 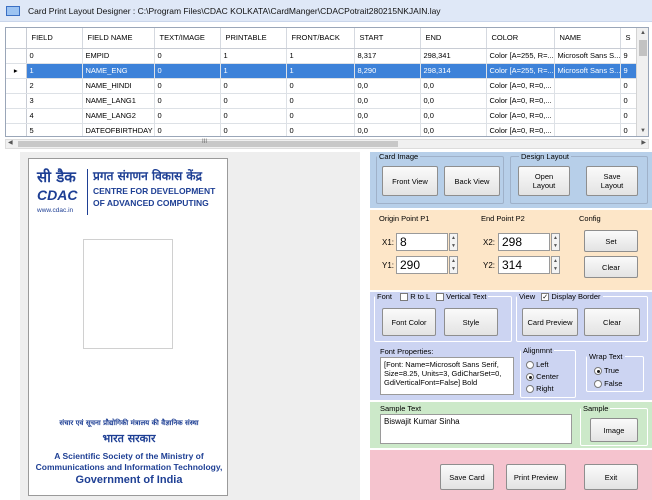 What do you see at coordinates (453, 71) in the screenshot?
I see `cell-end: 298,314` at bounding box center [453, 71].